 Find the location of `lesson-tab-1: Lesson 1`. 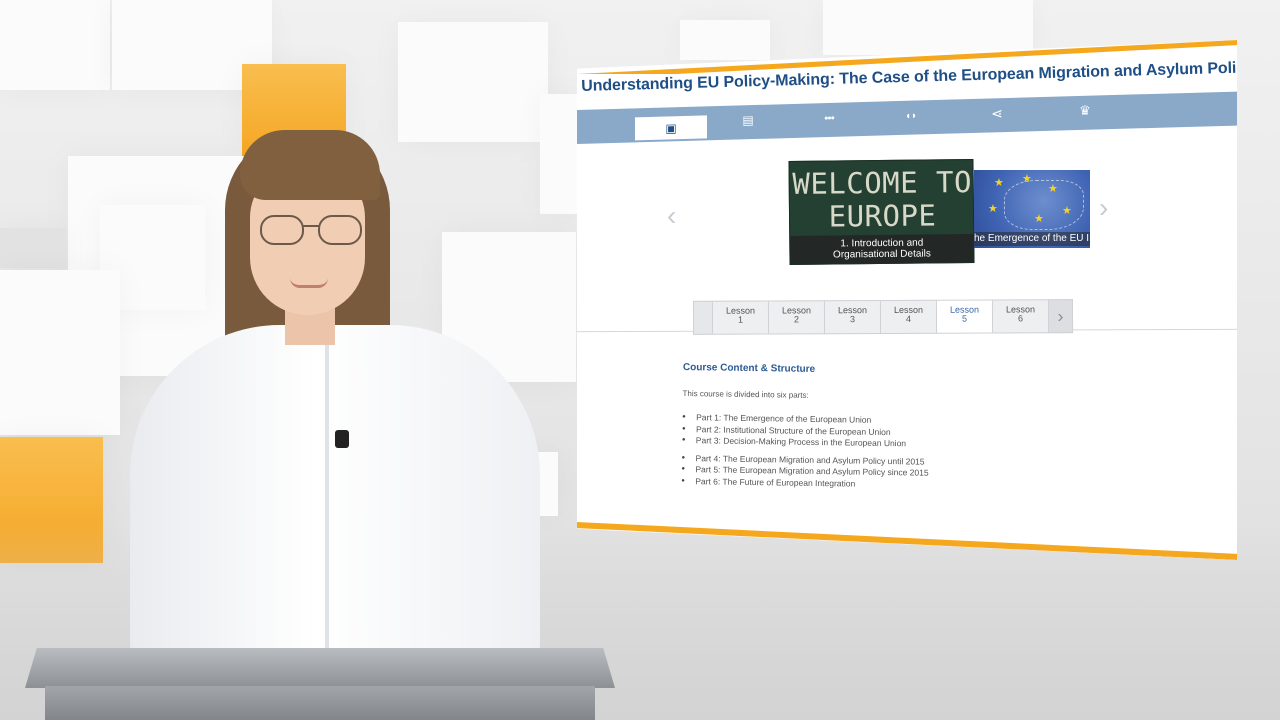

lesson-tab-1: Lesson 1 is located at coordinates (741, 317).